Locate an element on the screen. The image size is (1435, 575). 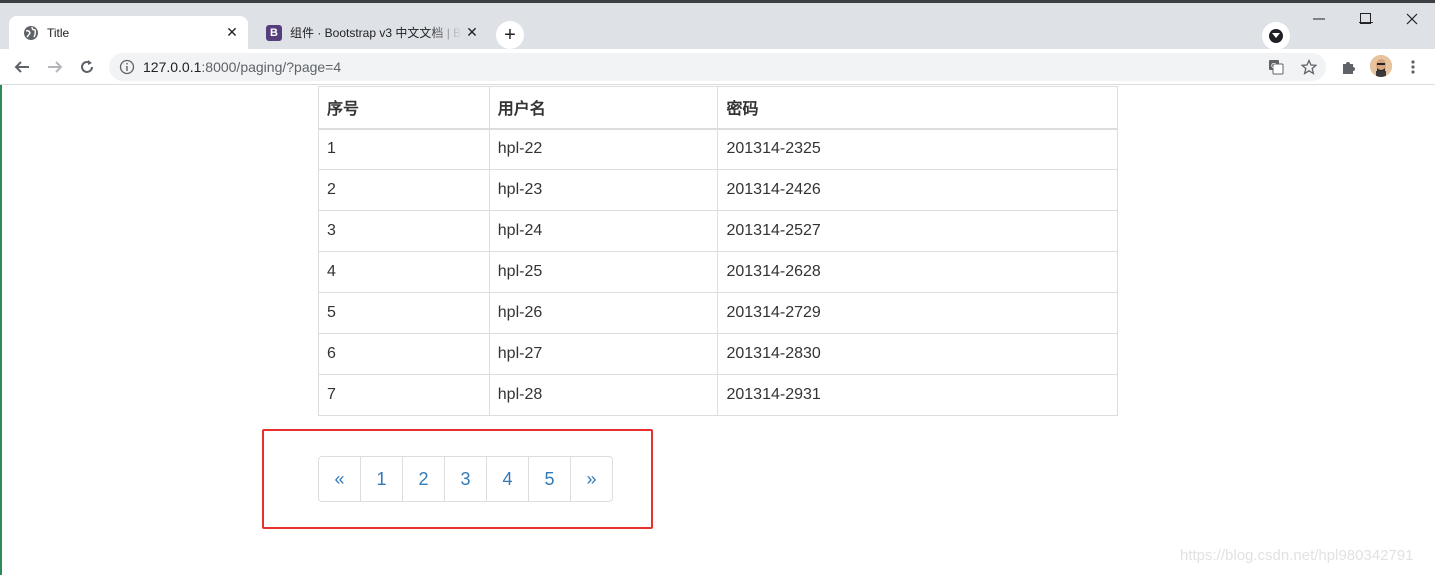
table-row: 2 hpl-23 201314-2426 is located at coordinates (718, 190).